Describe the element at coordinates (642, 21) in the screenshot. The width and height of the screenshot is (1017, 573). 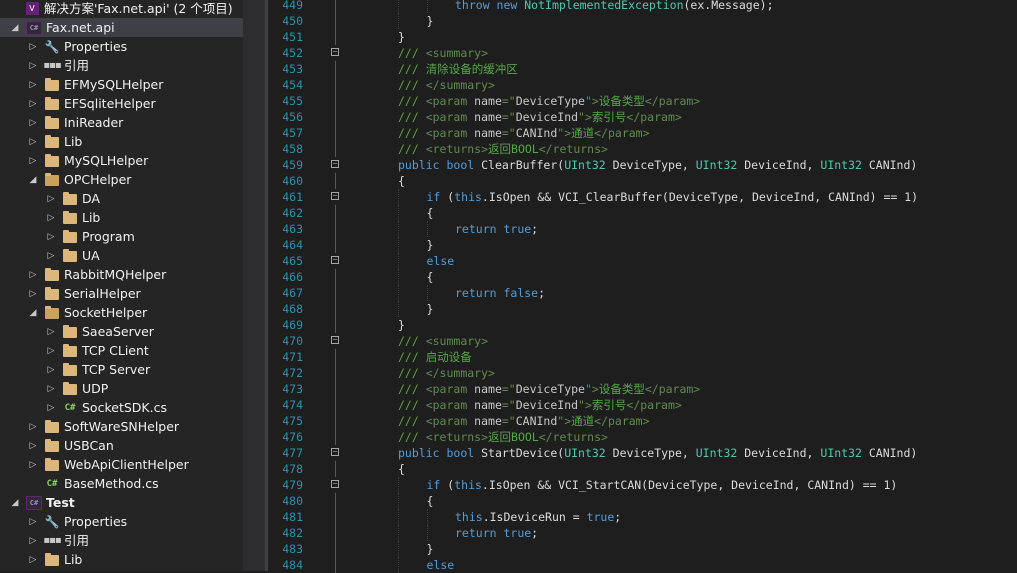
I see `code-line: 450}` at that location.